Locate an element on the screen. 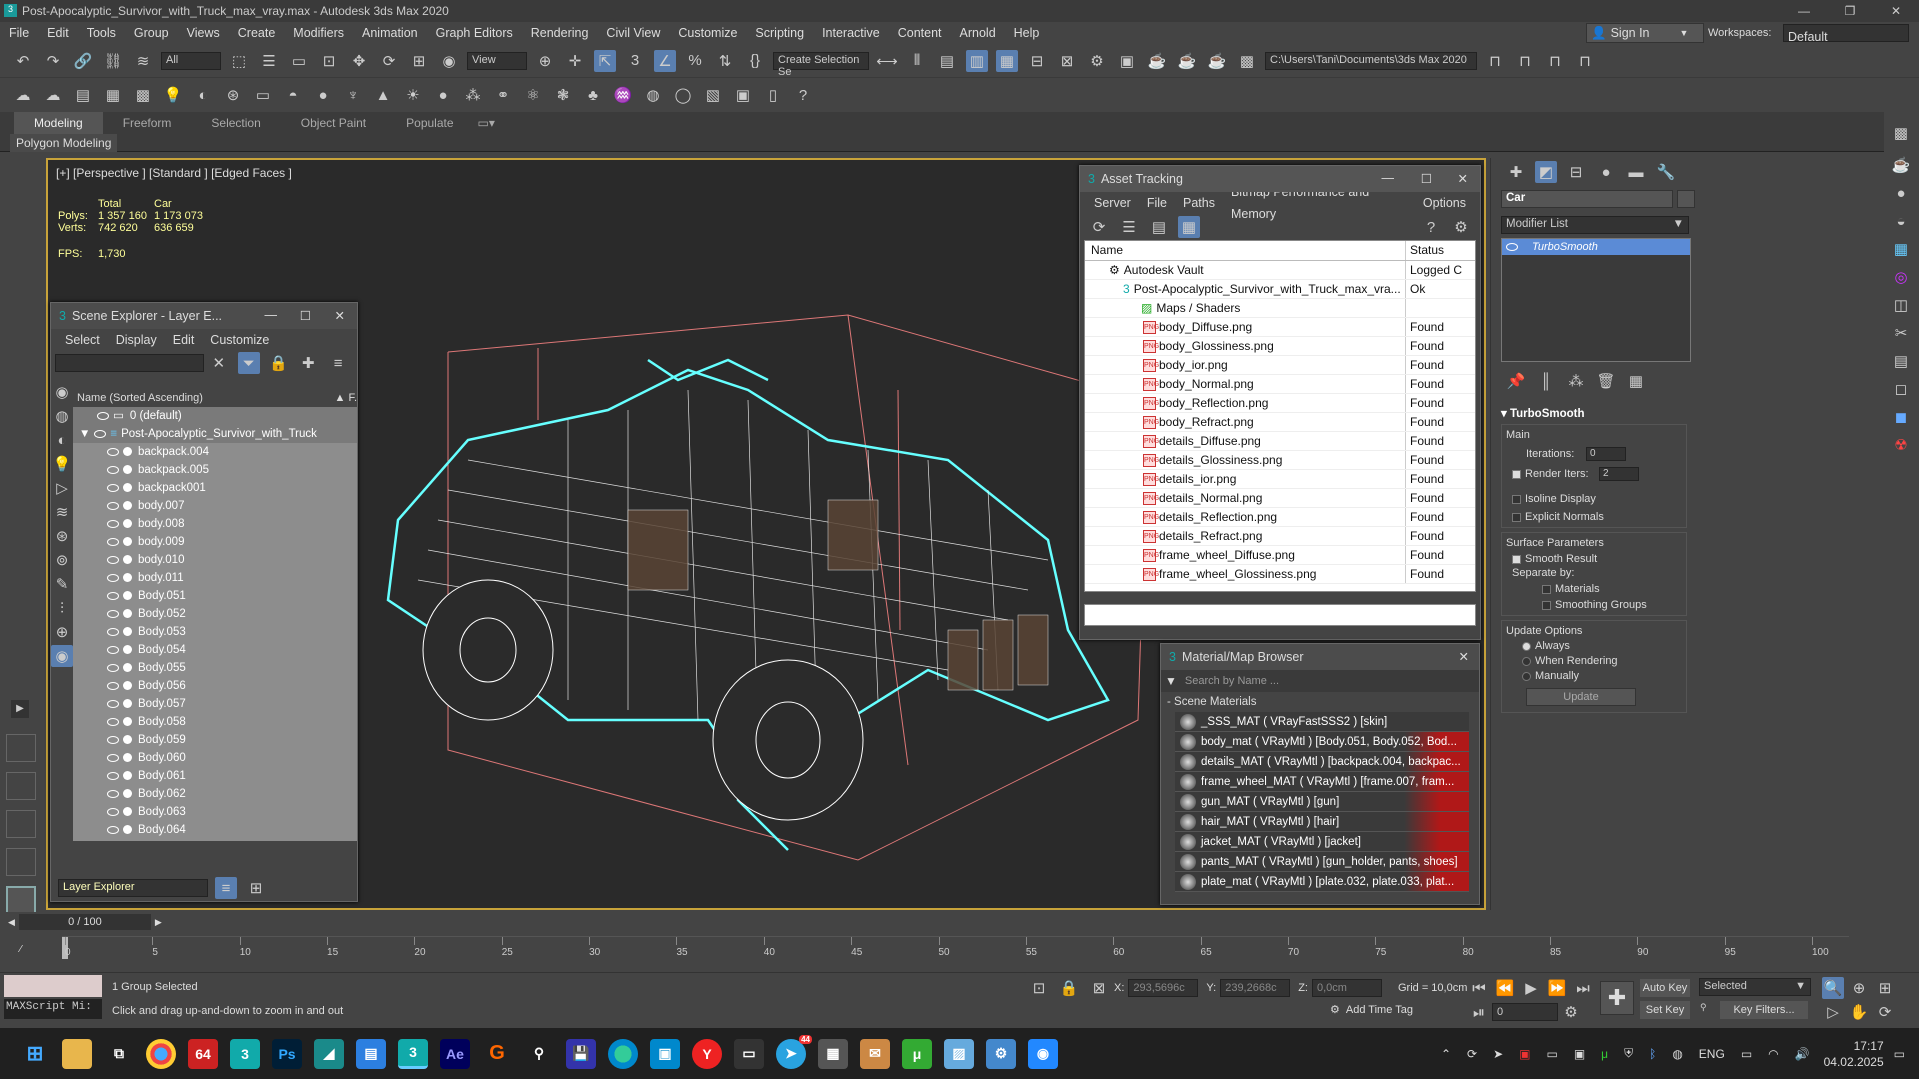  zoom-extents-icon: ⊞ is located at coordinates (1885, 988).